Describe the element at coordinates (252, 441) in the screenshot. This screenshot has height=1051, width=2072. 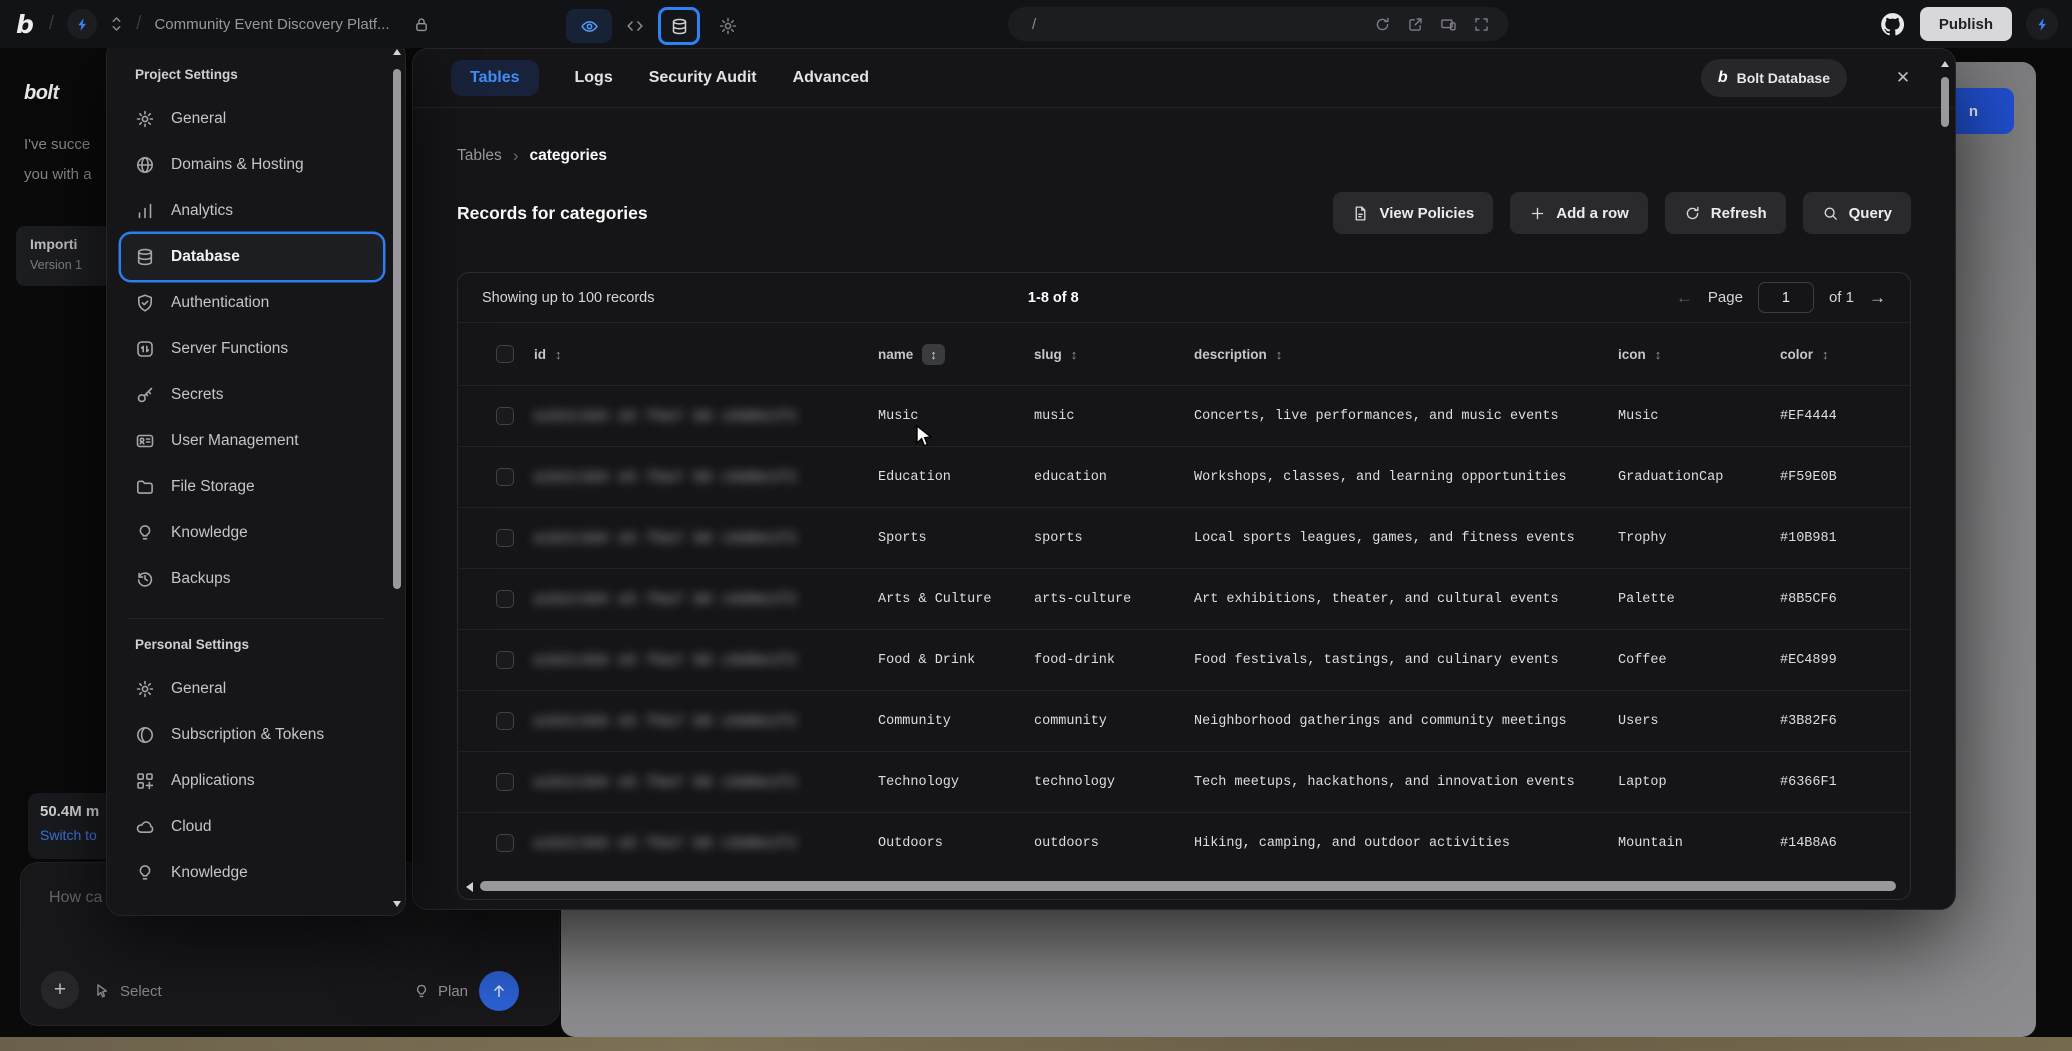
I see `sidebar-item-user-management: User Management` at that location.